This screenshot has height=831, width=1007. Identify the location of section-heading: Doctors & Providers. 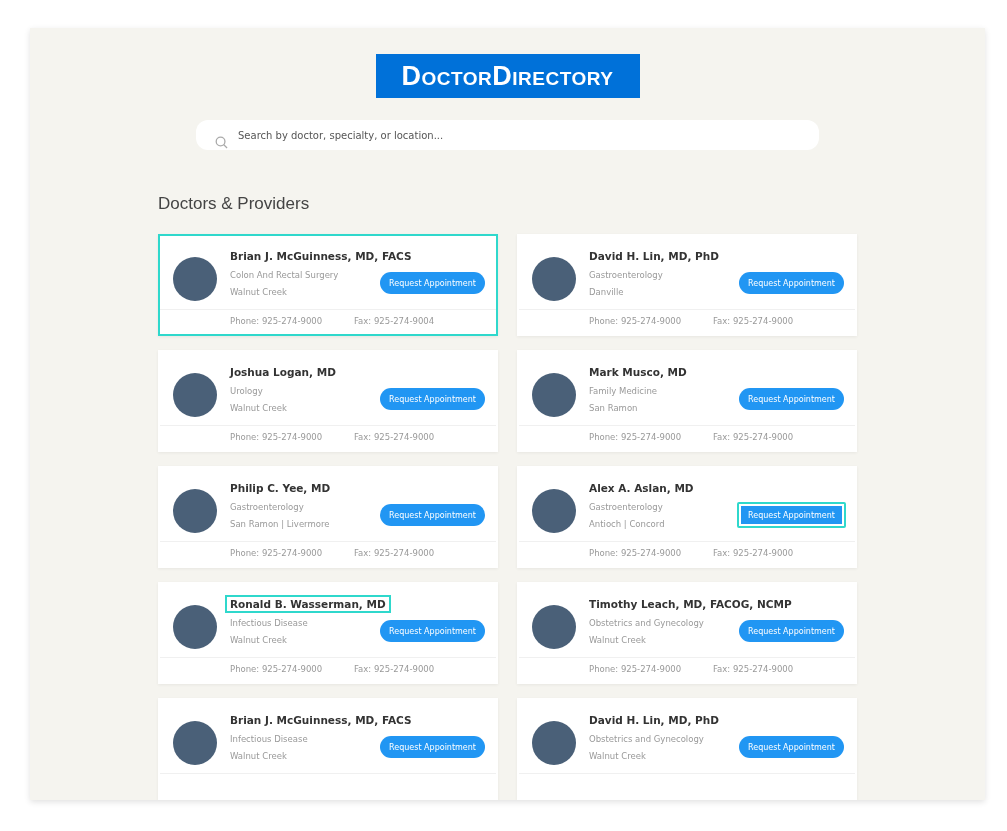
(234, 204).